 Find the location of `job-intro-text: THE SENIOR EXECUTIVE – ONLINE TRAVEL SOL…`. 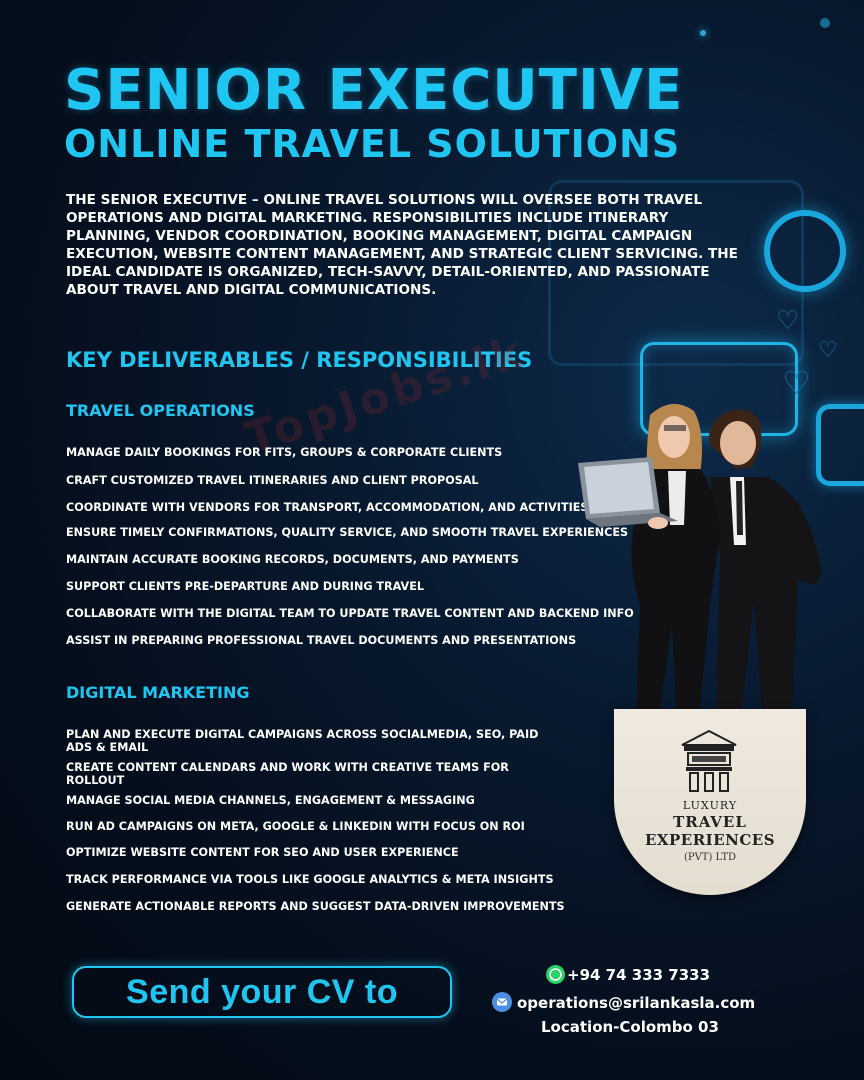

job-intro-text: THE SENIOR EXECUTIVE – ONLINE TRAVEL SOL… is located at coordinates (402, 245).